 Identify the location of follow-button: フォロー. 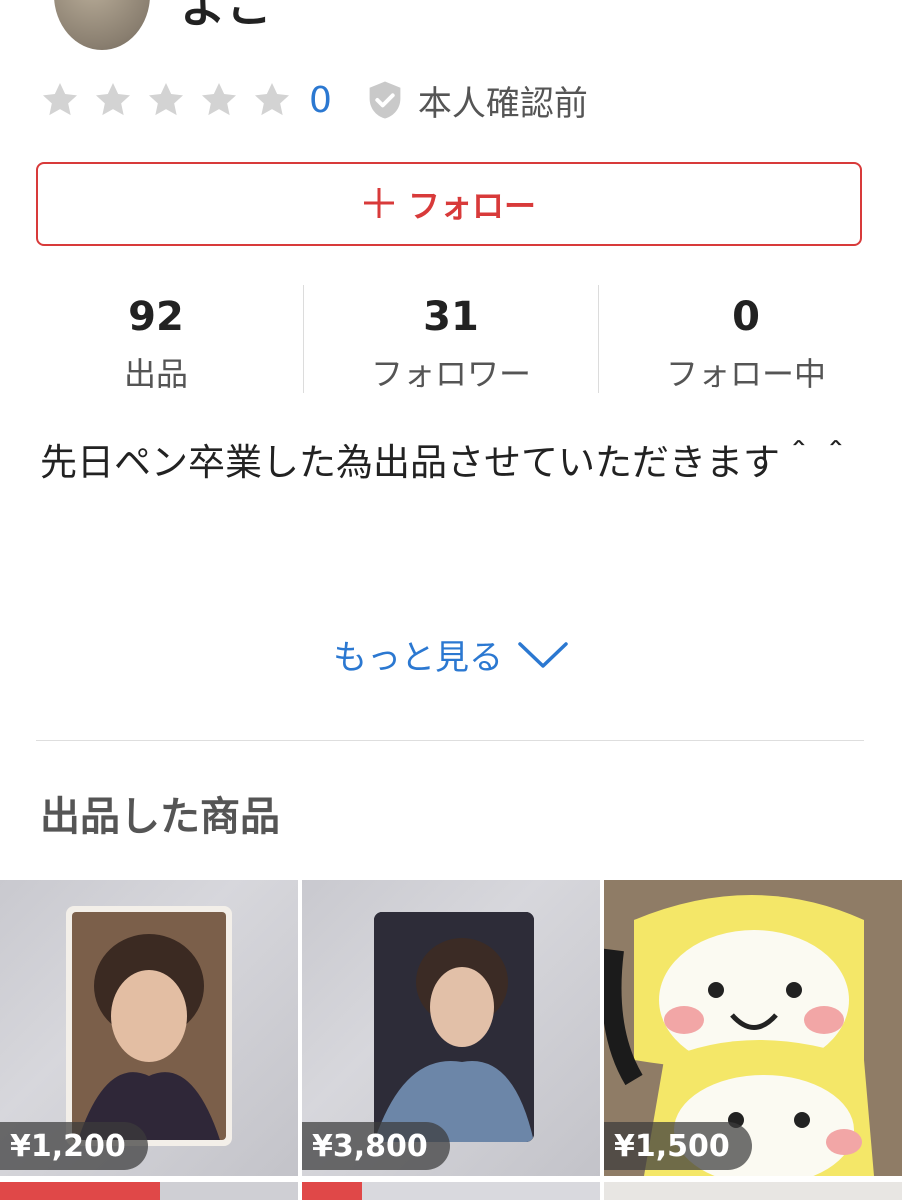
(449, 204).